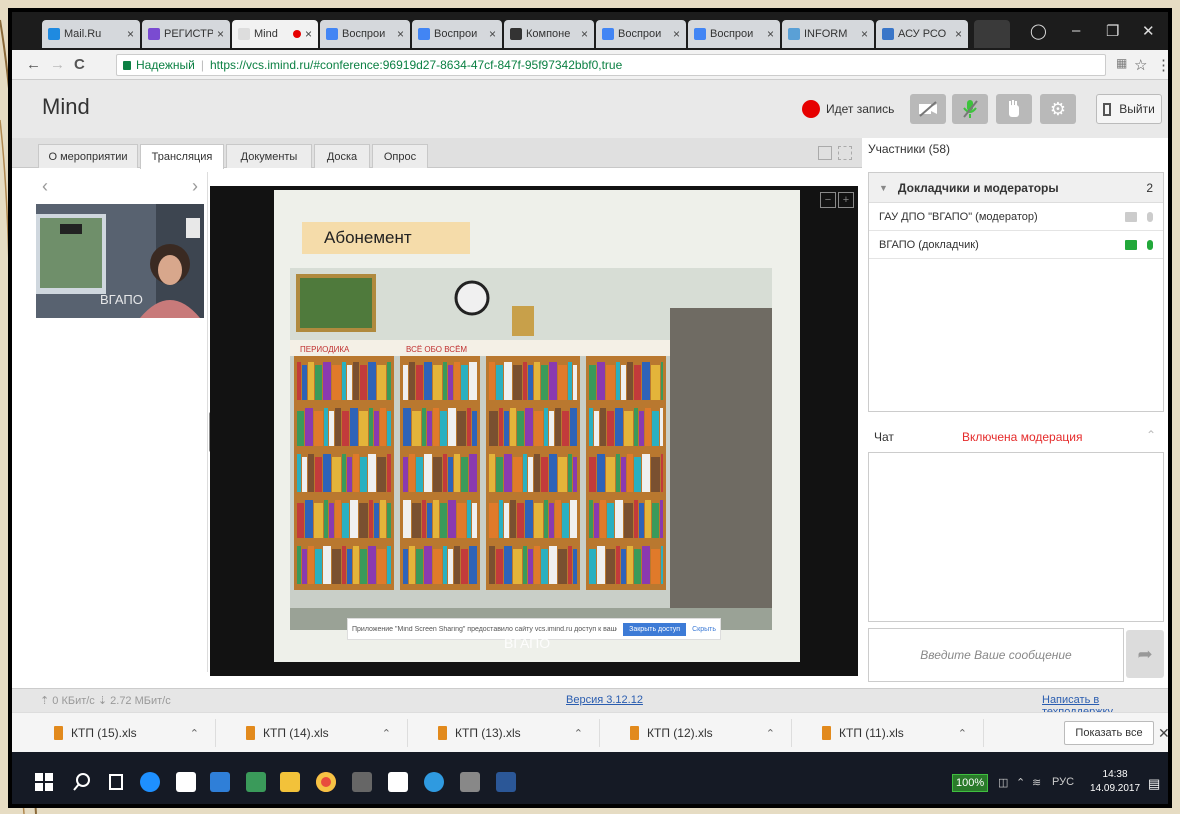 This screenshot has width=1180, height=814. I want to click on participant-group-header: ▼ Докладчики и модераторы 2, so click(1016, 188).